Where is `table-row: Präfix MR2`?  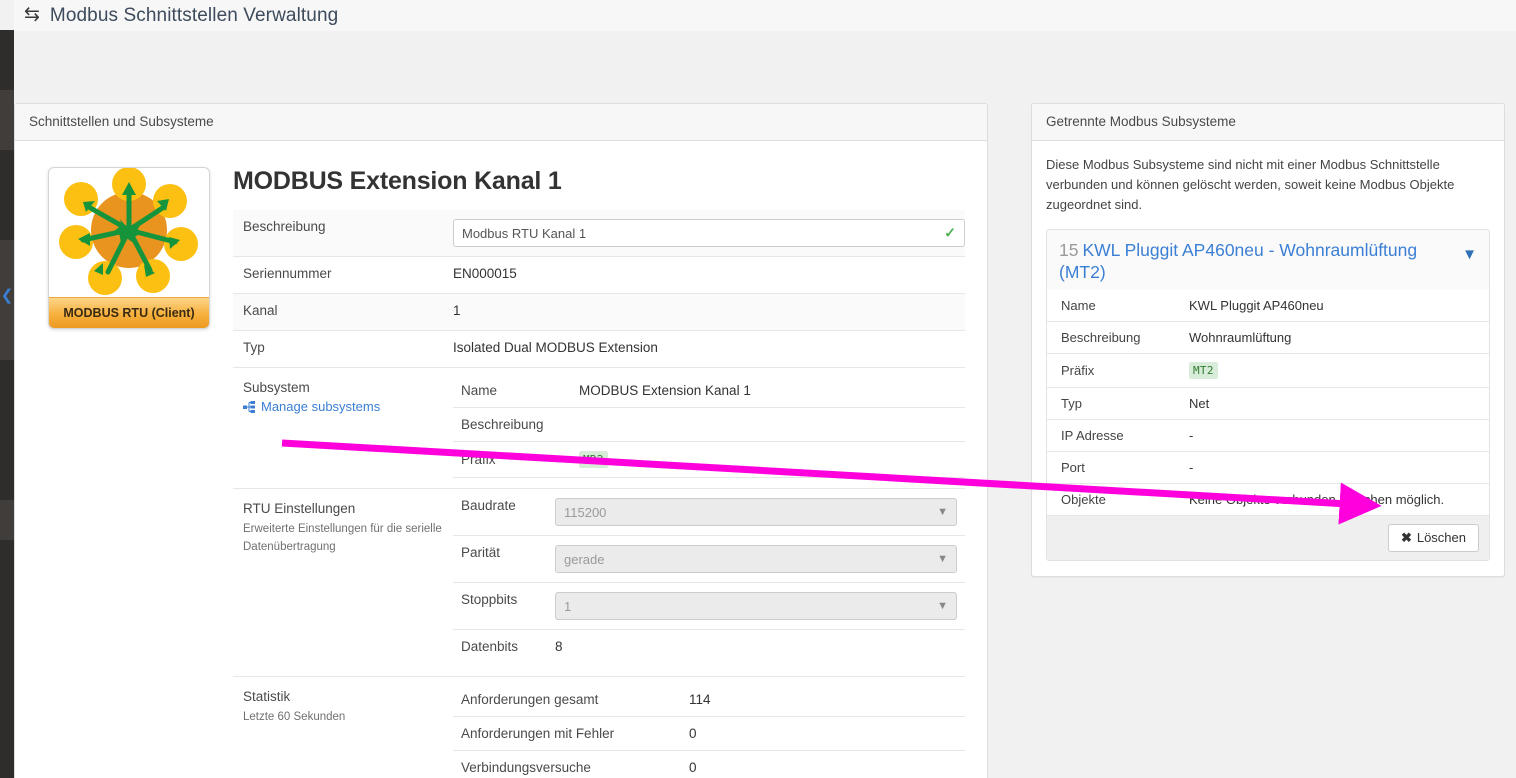 table-row: Präfix MR2 is located at coordinates (709, 459).